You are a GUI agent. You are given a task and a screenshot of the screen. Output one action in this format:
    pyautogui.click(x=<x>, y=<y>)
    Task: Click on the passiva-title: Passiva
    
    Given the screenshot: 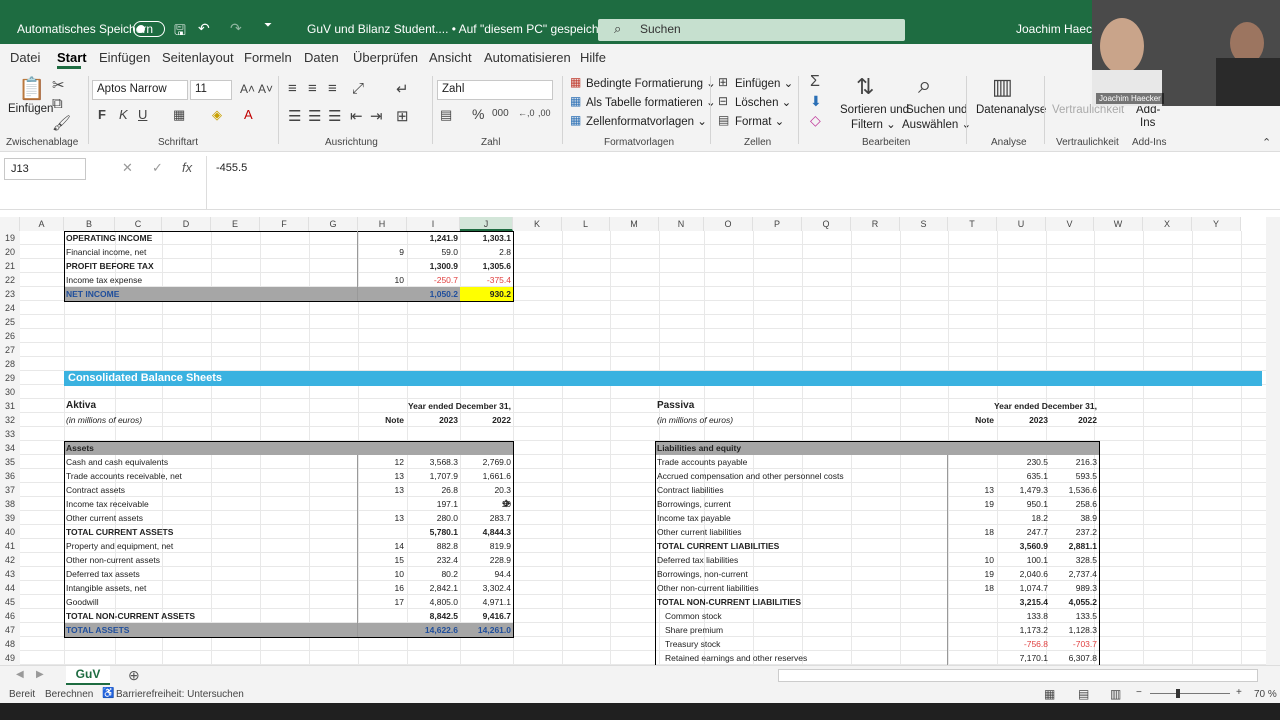 What is the action you would take?
    pyautogui.click(x=717, y=406)
    